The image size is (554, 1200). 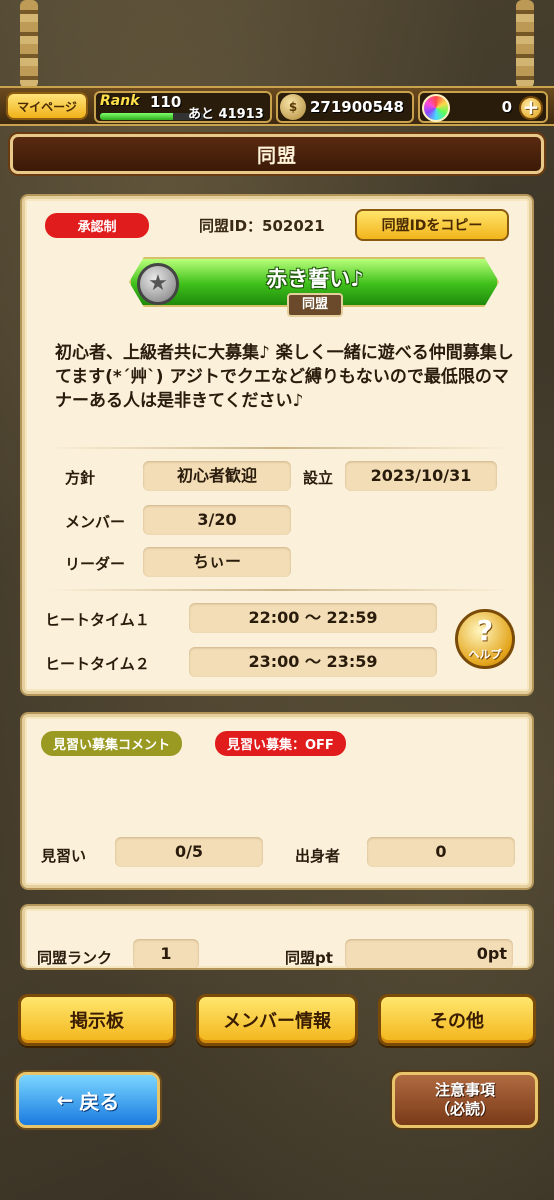 What do you see at coordinates (64, 856) in the screenshot?
I see `apprentice-label: 見習い` at bounding box center [64, 856].